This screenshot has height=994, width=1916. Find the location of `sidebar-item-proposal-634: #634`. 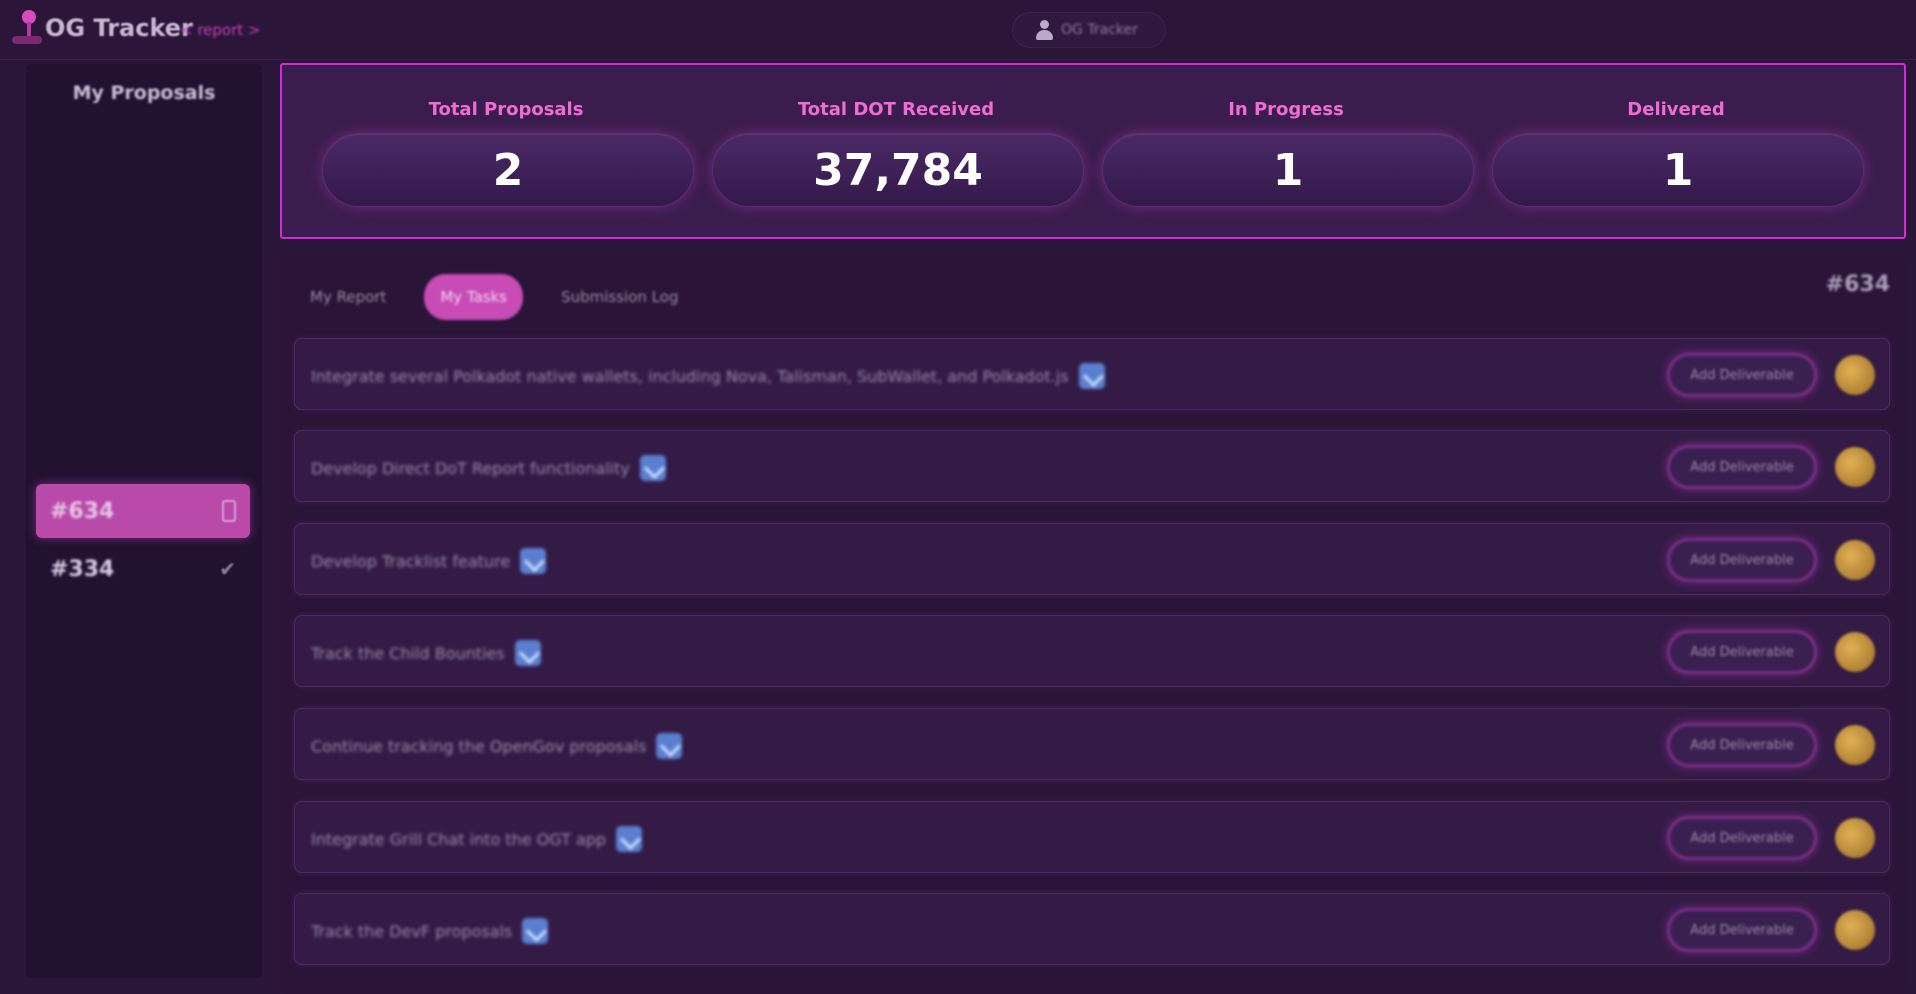

sidebar-item-proposal-634: #634 is located at coordinates (143, 511).